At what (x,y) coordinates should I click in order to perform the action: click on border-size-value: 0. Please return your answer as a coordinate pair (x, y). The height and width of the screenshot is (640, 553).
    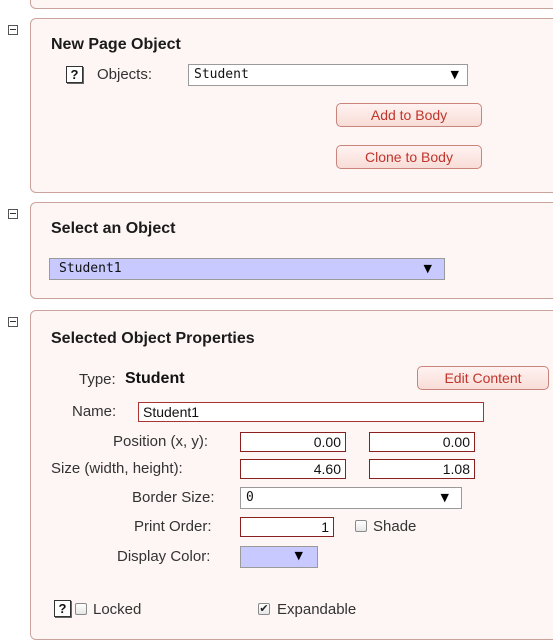
    Looking at the image, I should click on (250, 497).